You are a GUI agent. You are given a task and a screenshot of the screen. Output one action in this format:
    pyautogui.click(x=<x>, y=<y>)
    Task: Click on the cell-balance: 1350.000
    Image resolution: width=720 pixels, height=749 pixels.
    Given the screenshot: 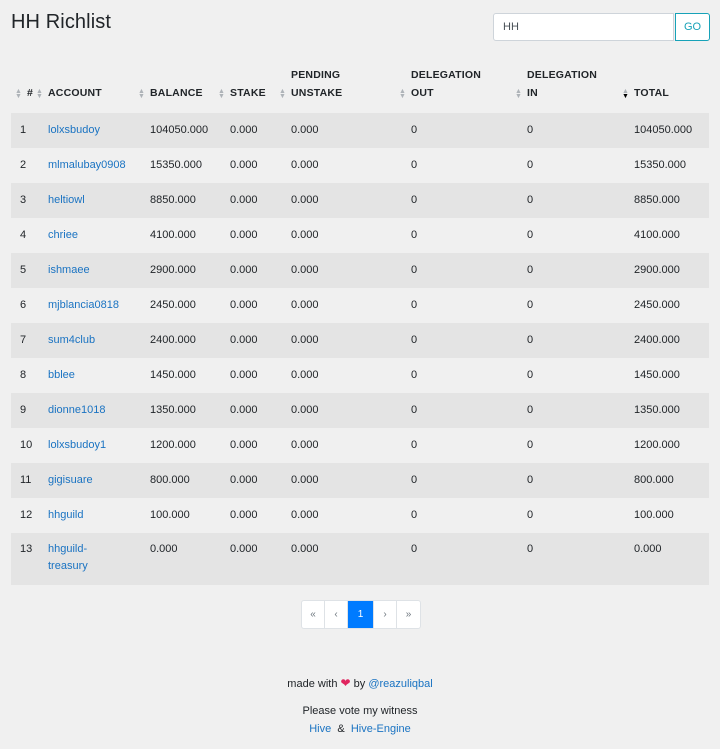 What is the action you would take?
    pyautogui.click(x=190, y=410)
    